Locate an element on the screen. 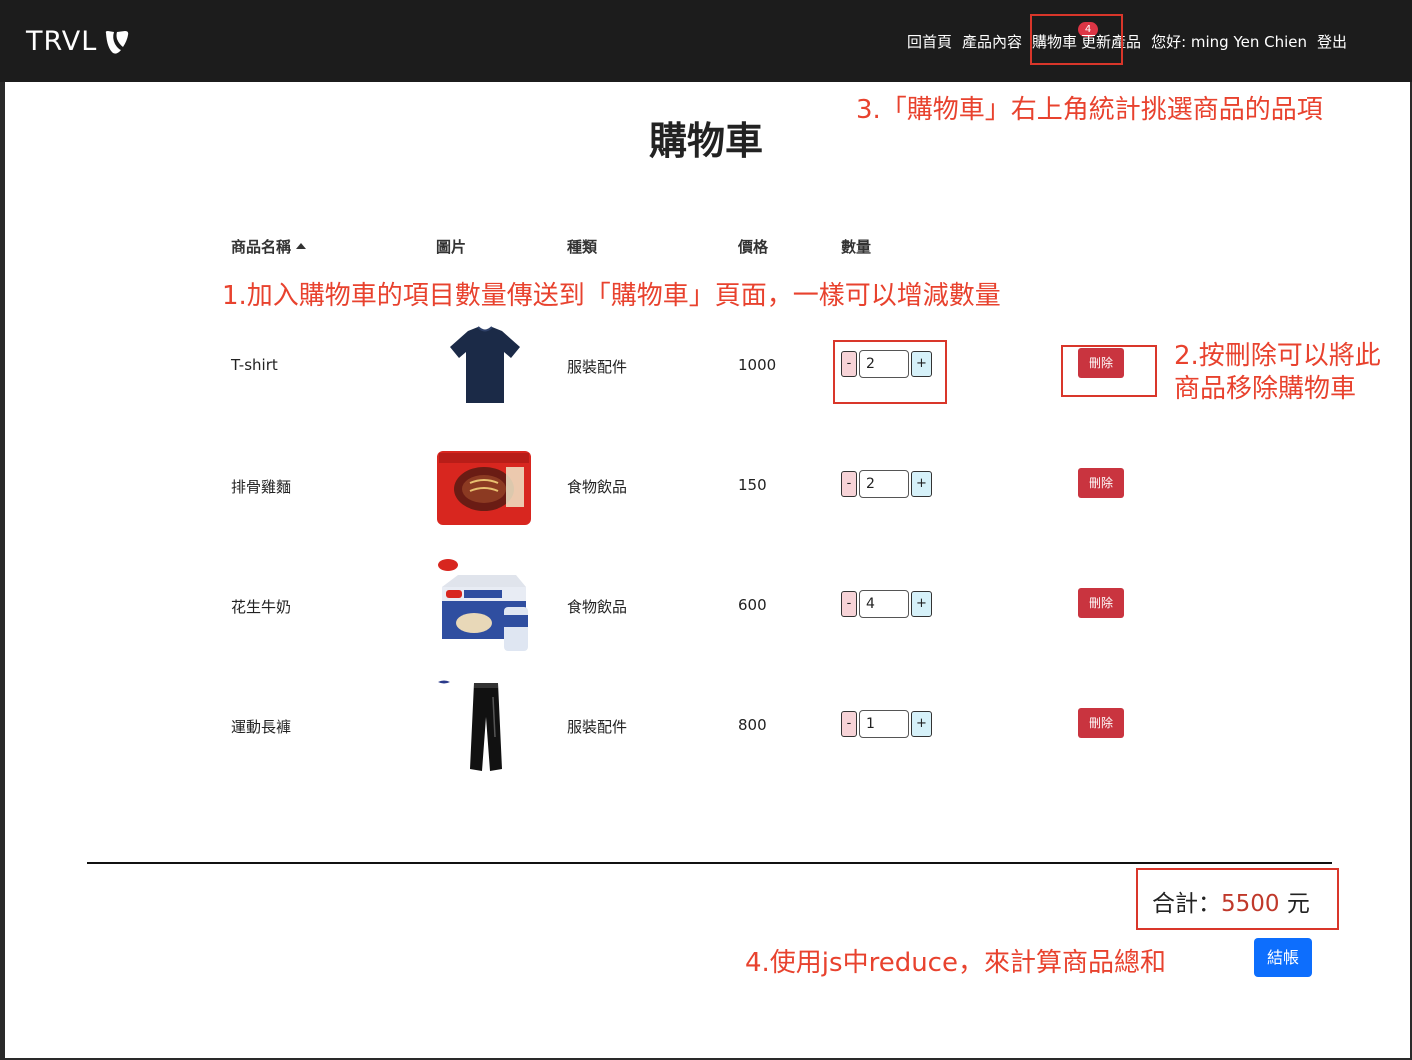  column-header-name: 商品名稱 is located at coordinates (269, 246).